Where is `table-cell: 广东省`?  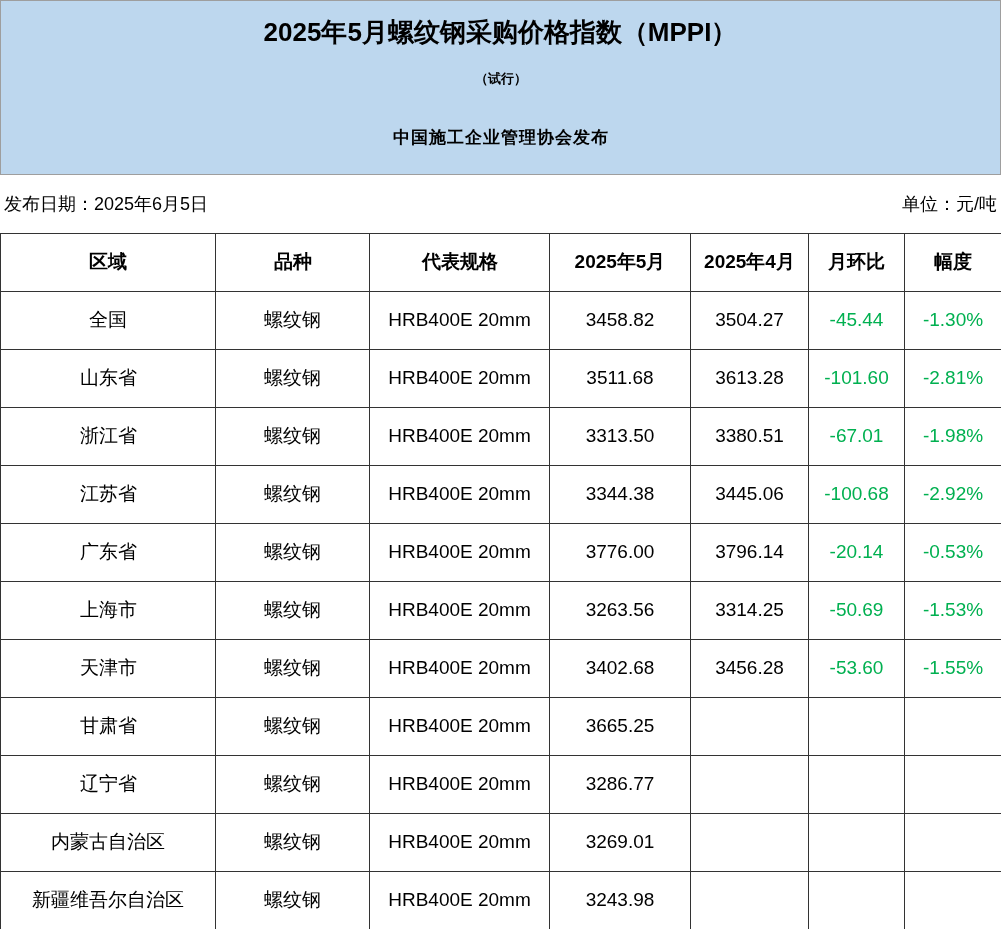 table-cell: 广东省 is located at coordinates (108, 552).